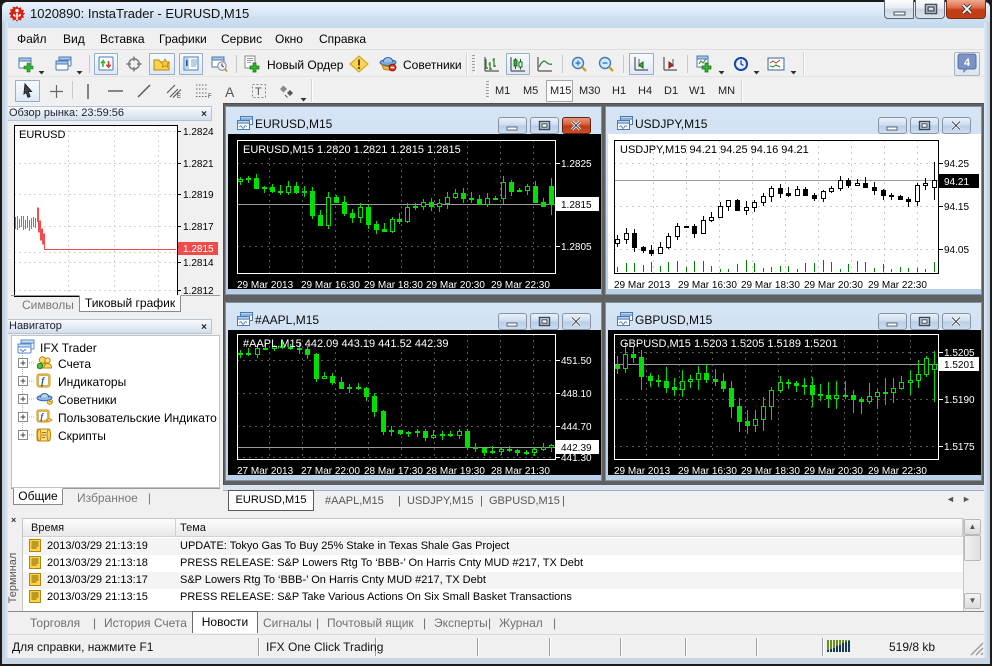  I want to click on svg-text: 1.5201, so click(959, 365).